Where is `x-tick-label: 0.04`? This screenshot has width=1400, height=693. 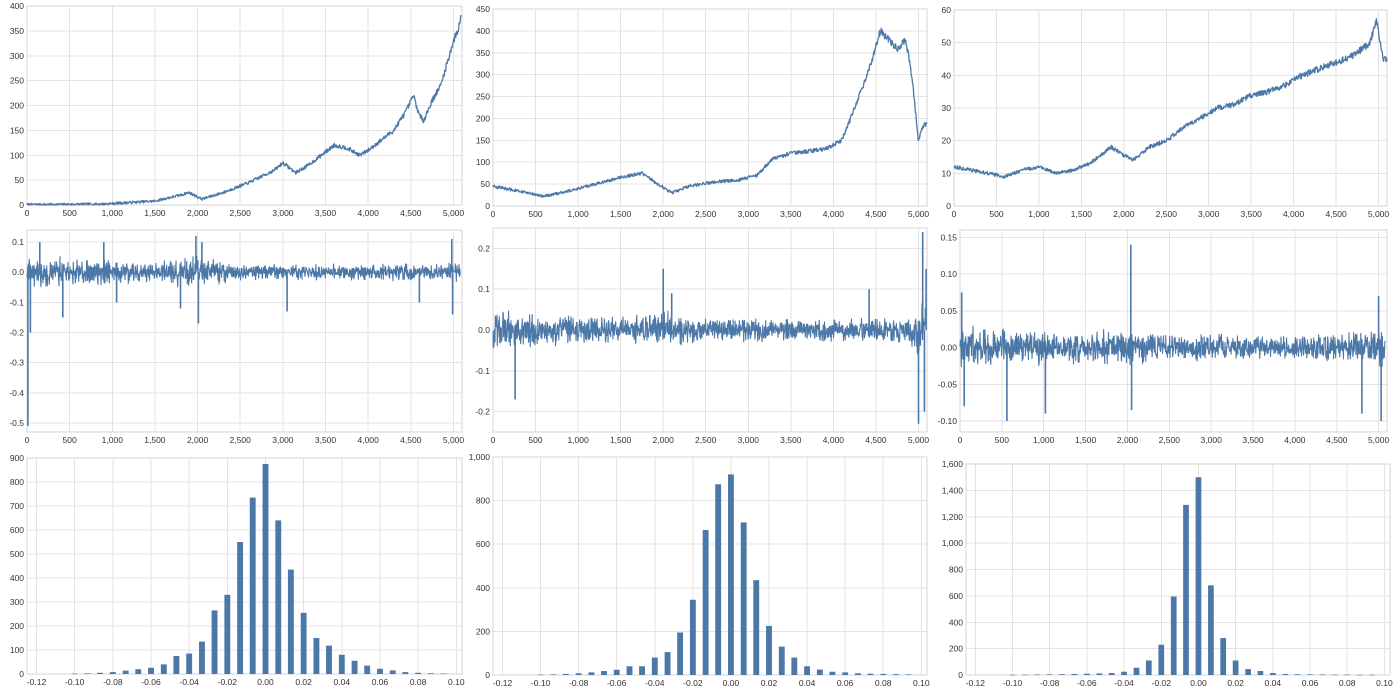 x-tick-label: 0.04 is located at coordinates (1273, 683).